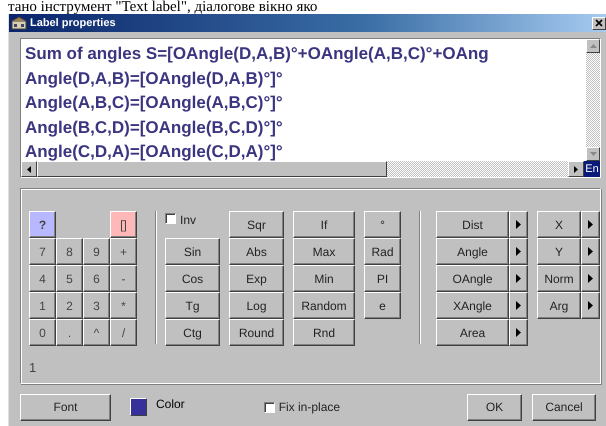 This screenshot has height=426, width=606. What do you see at coordinates (96, 278) in the screenshot?
I see `key-button: 6` at bounding box center [96, 278].